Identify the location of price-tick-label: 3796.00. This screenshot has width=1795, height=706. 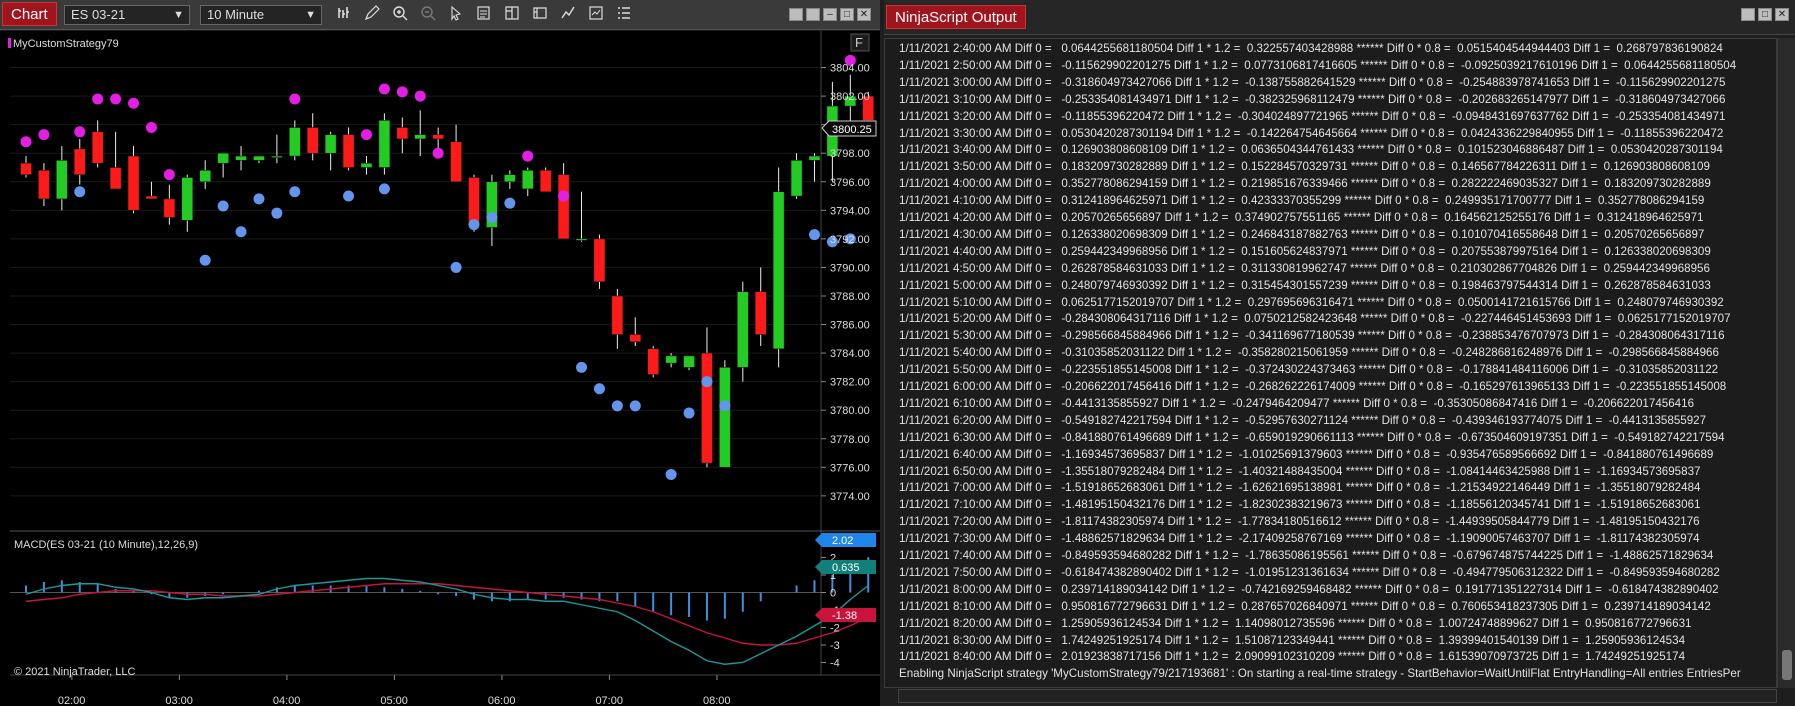
(850, 183).